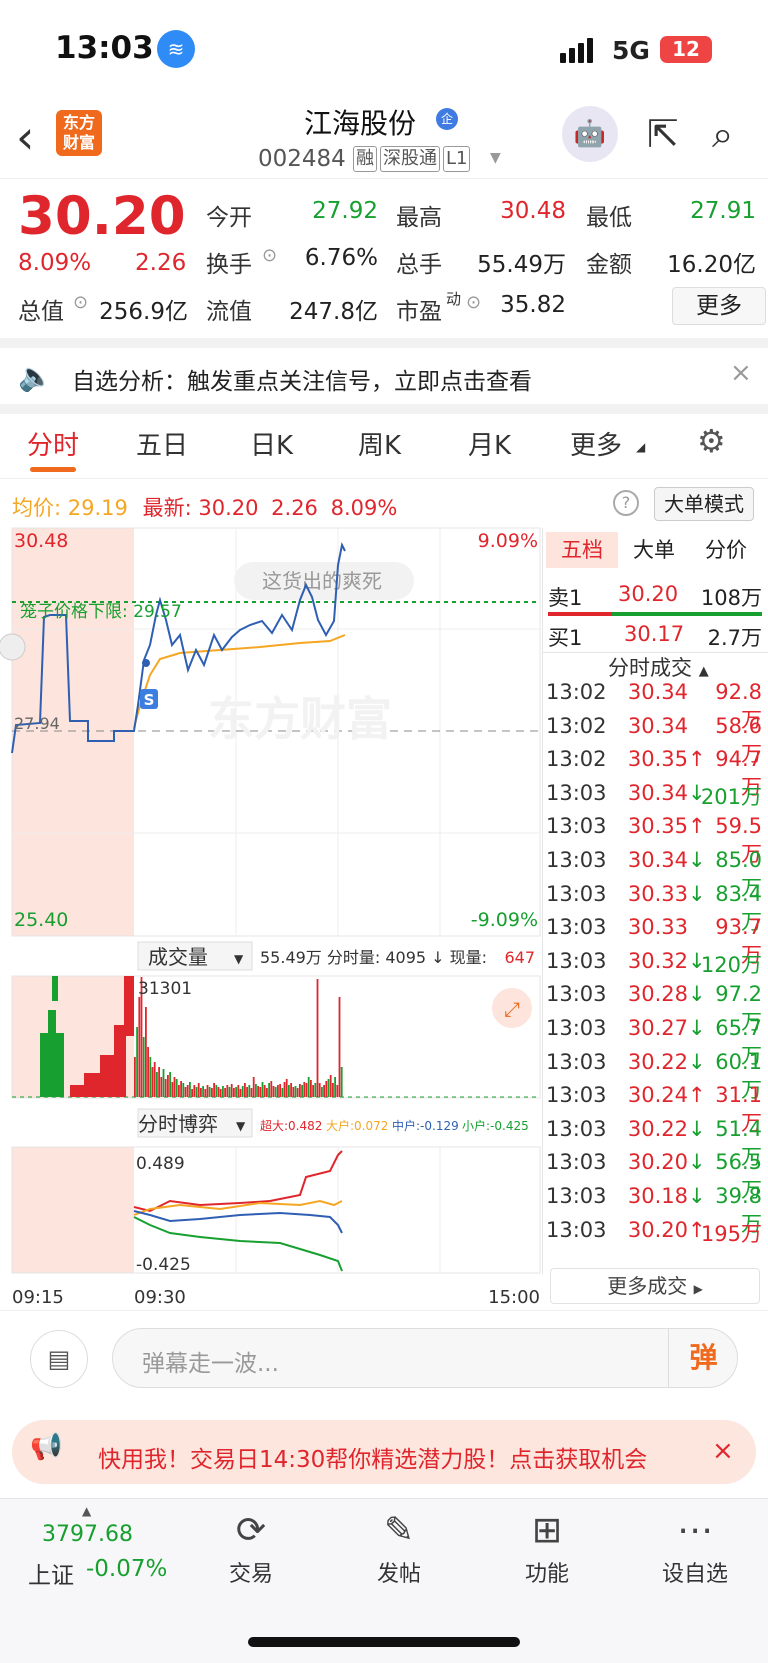 This screenshot has height=1663, width=768. Describe the element at coordinates (533, 305) in the screenshot. I see `pe-value: 35.82` at that location.